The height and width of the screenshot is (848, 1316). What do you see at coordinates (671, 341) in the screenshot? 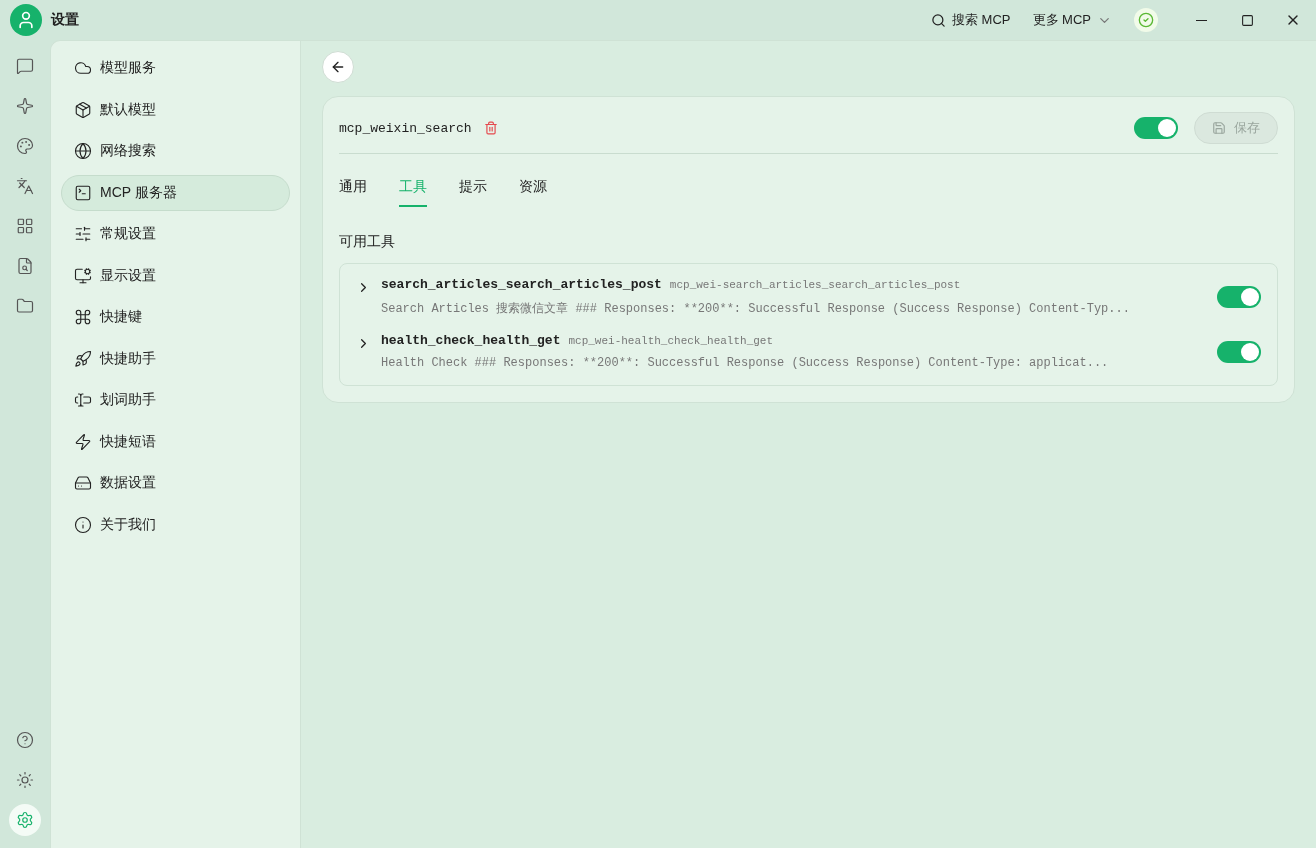
I see `tool-id: mcp_wei-health_check_health_get` at bounding box center [671, 341].